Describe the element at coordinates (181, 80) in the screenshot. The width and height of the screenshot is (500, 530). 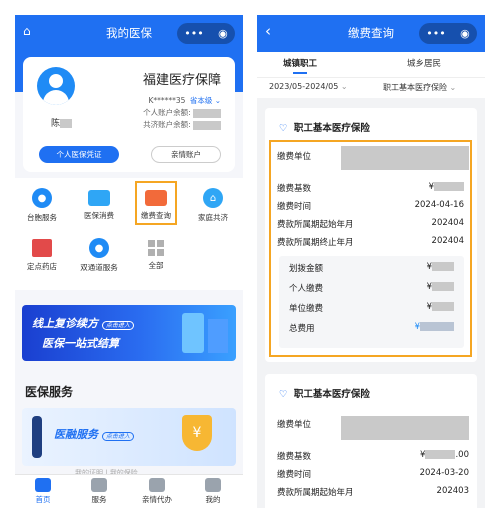
I see `insurer-name: 福建医疗保障` at that location.